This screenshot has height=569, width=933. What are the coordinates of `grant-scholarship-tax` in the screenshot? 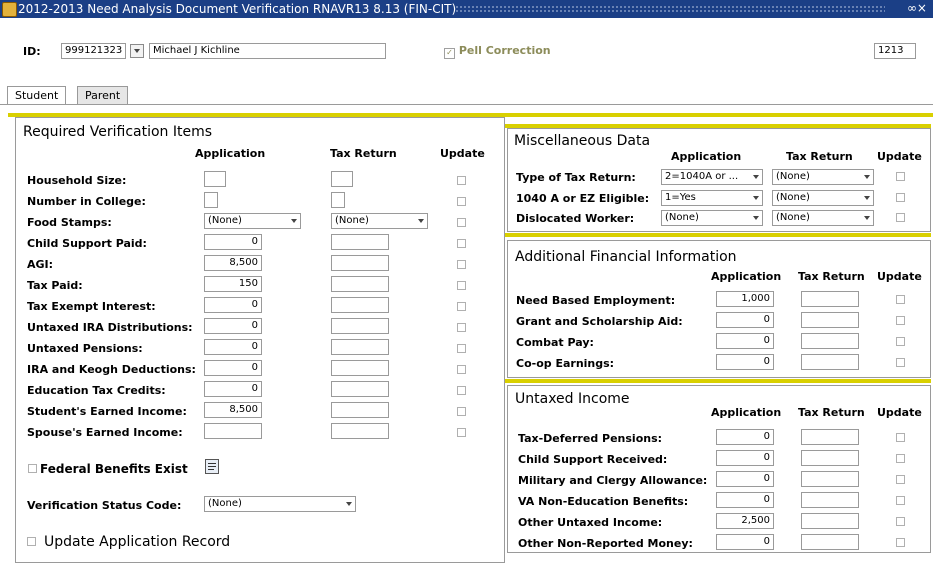 It's located at (830, 320).